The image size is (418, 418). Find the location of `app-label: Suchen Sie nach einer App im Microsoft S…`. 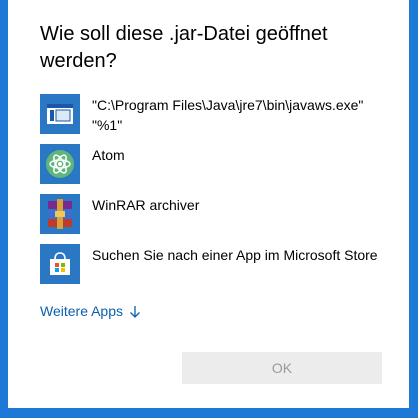

app-label: Suchen Sie nach einer App im Microsoft S… is located at coordinates (235, 255).